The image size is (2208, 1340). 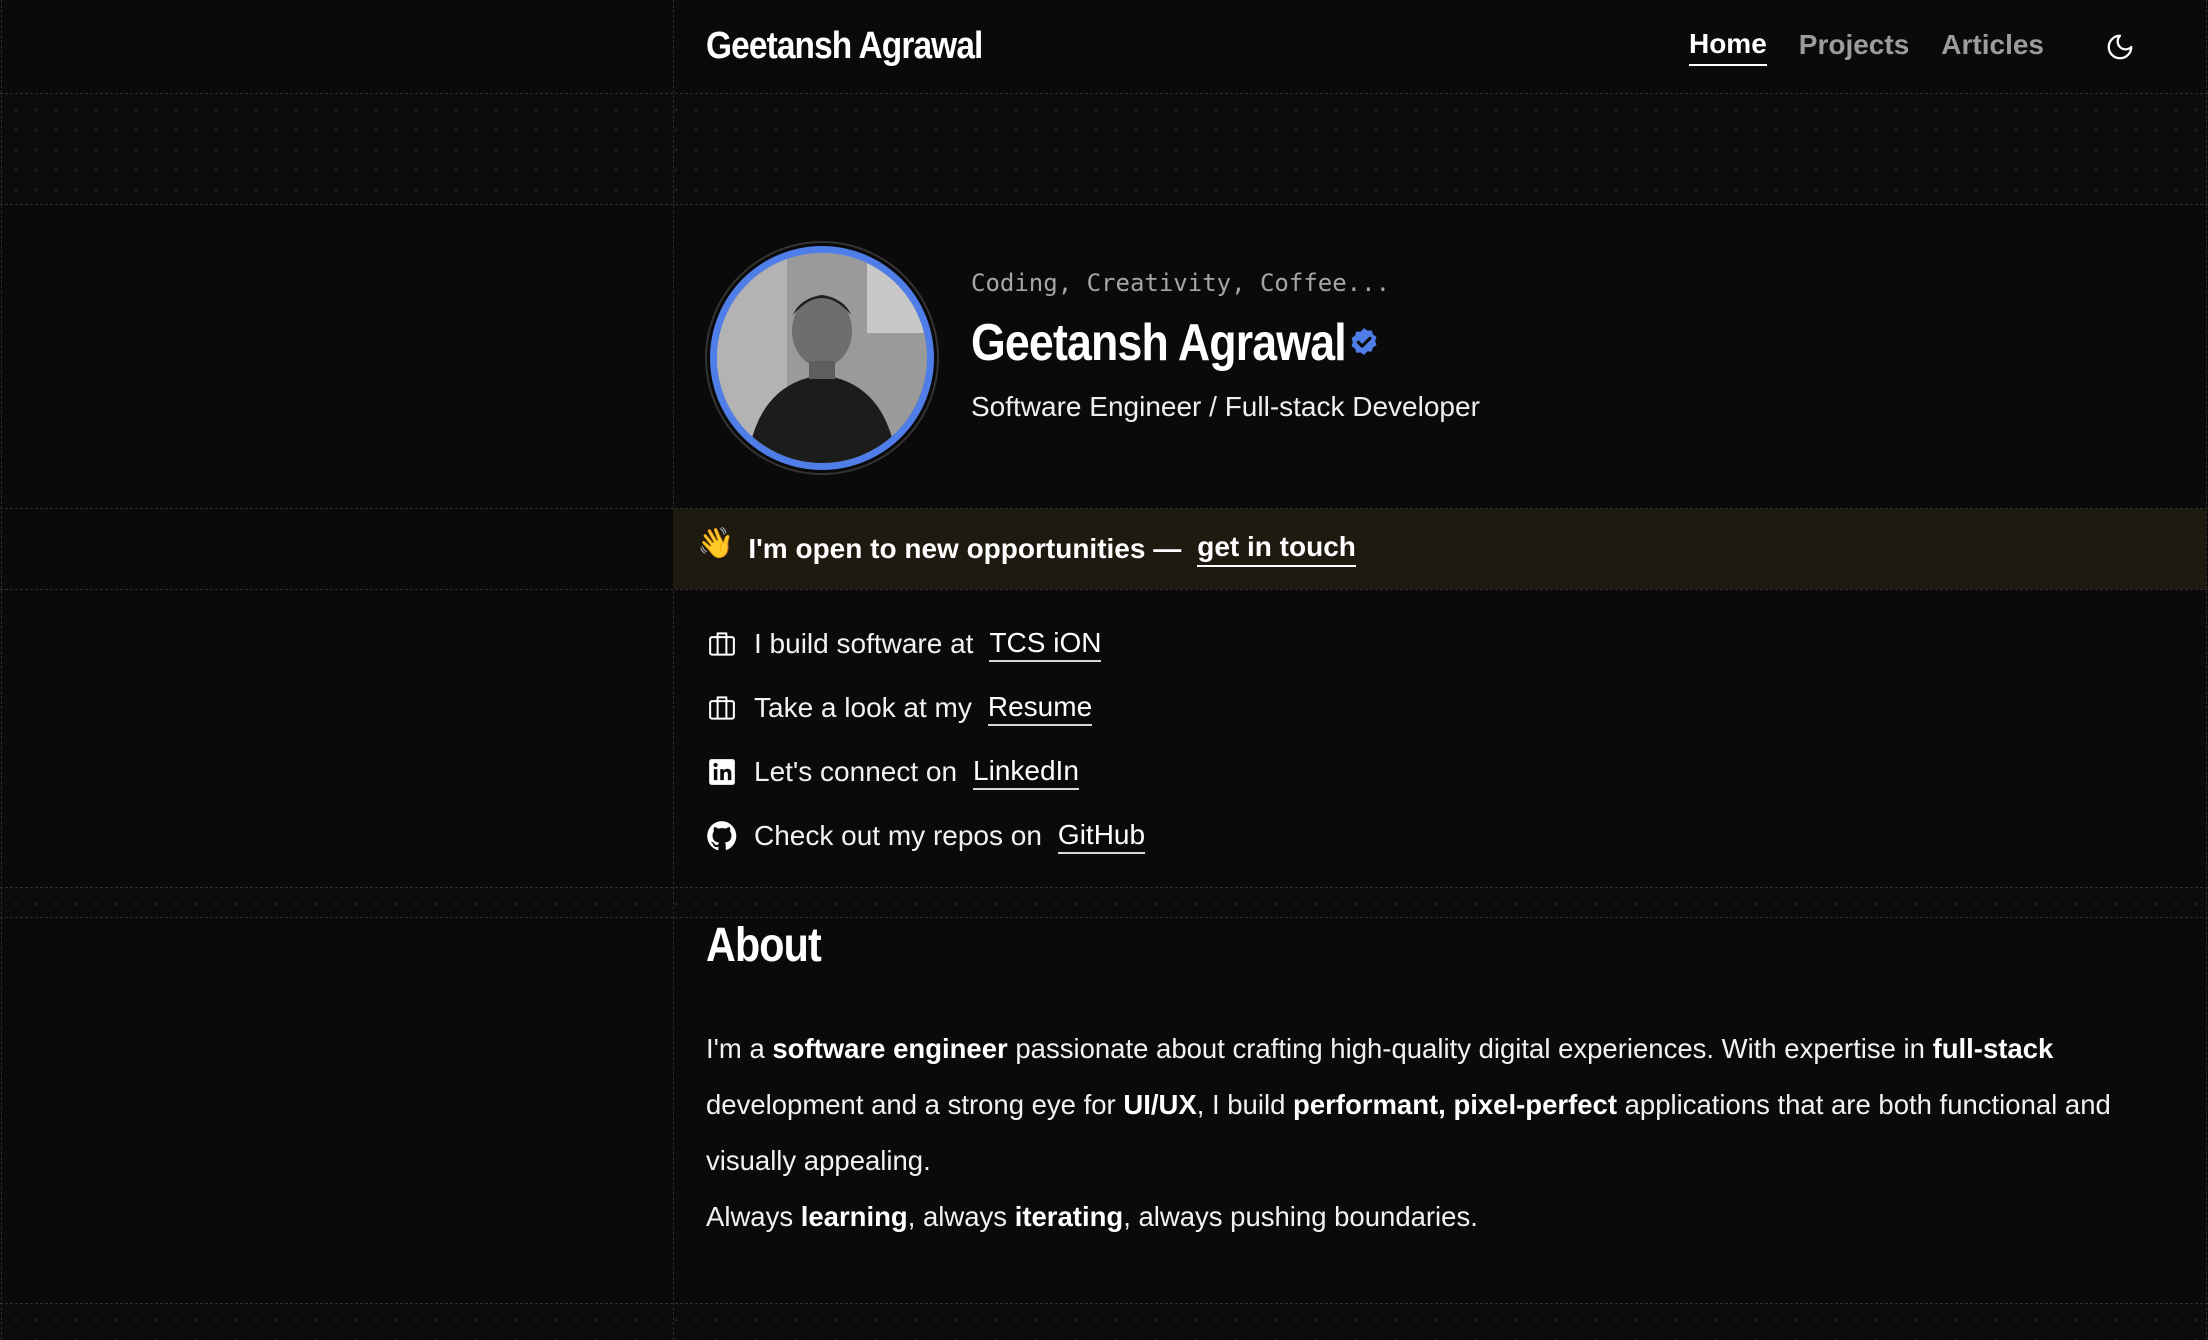 What do you see at coordinates (1160, 1104) in the screenshot?
I see `about-text-bold: UI/UX` at bounding box center [1160, 1104].